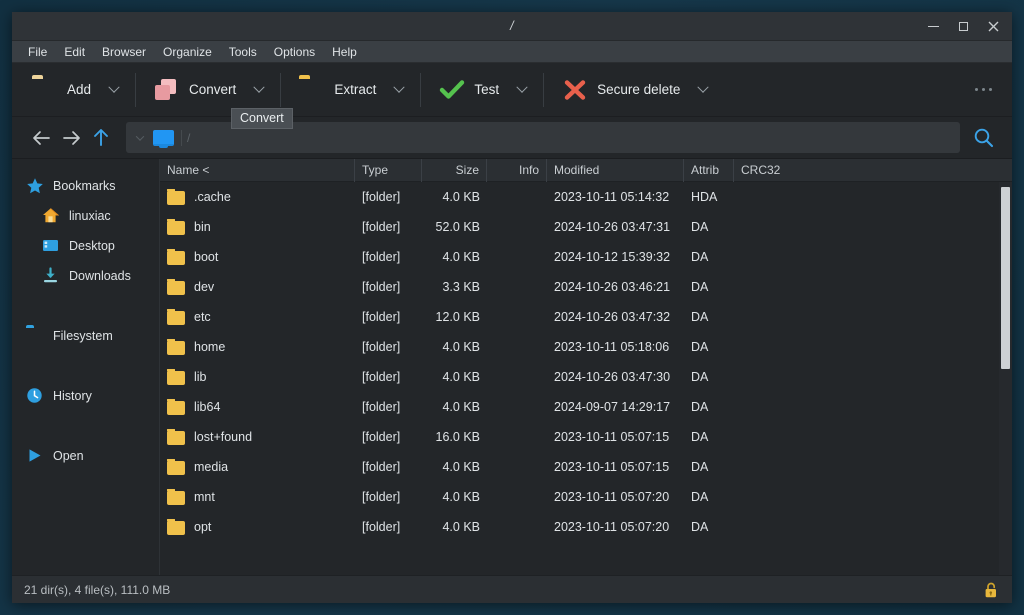  I want to click on column-header-attributes: Attrib, so click(709, 170).